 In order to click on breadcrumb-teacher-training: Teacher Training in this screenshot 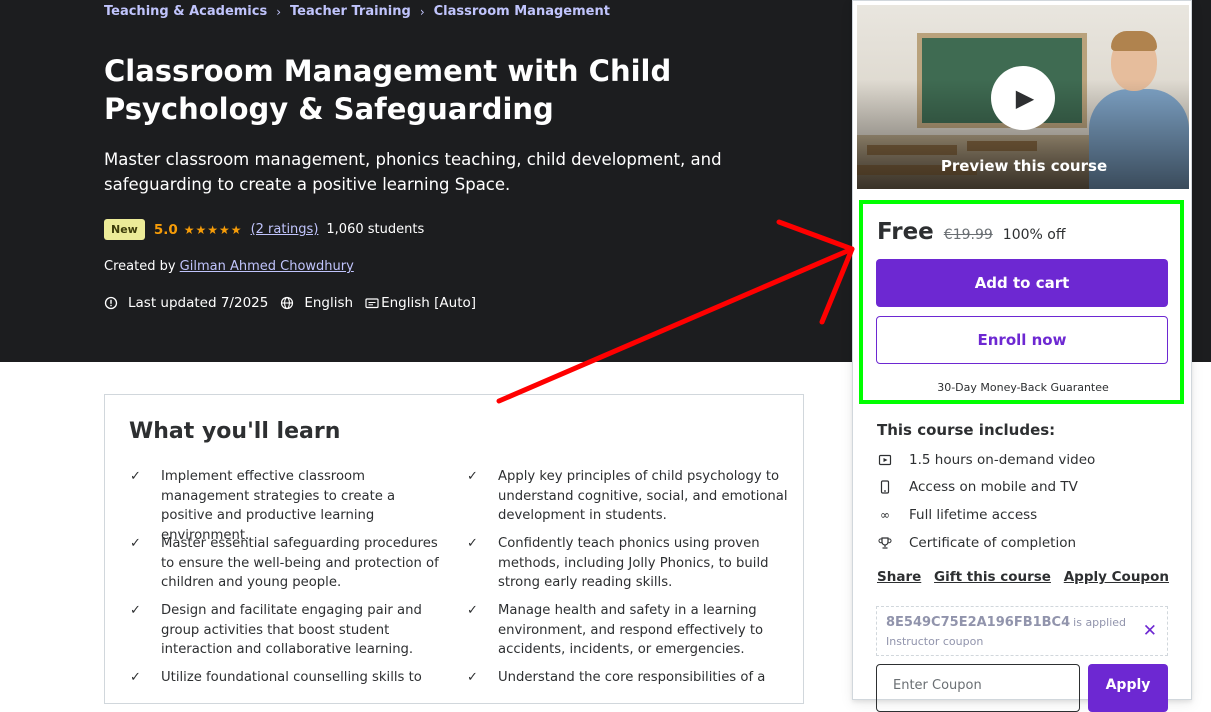, I will do `click(350, 11)`.